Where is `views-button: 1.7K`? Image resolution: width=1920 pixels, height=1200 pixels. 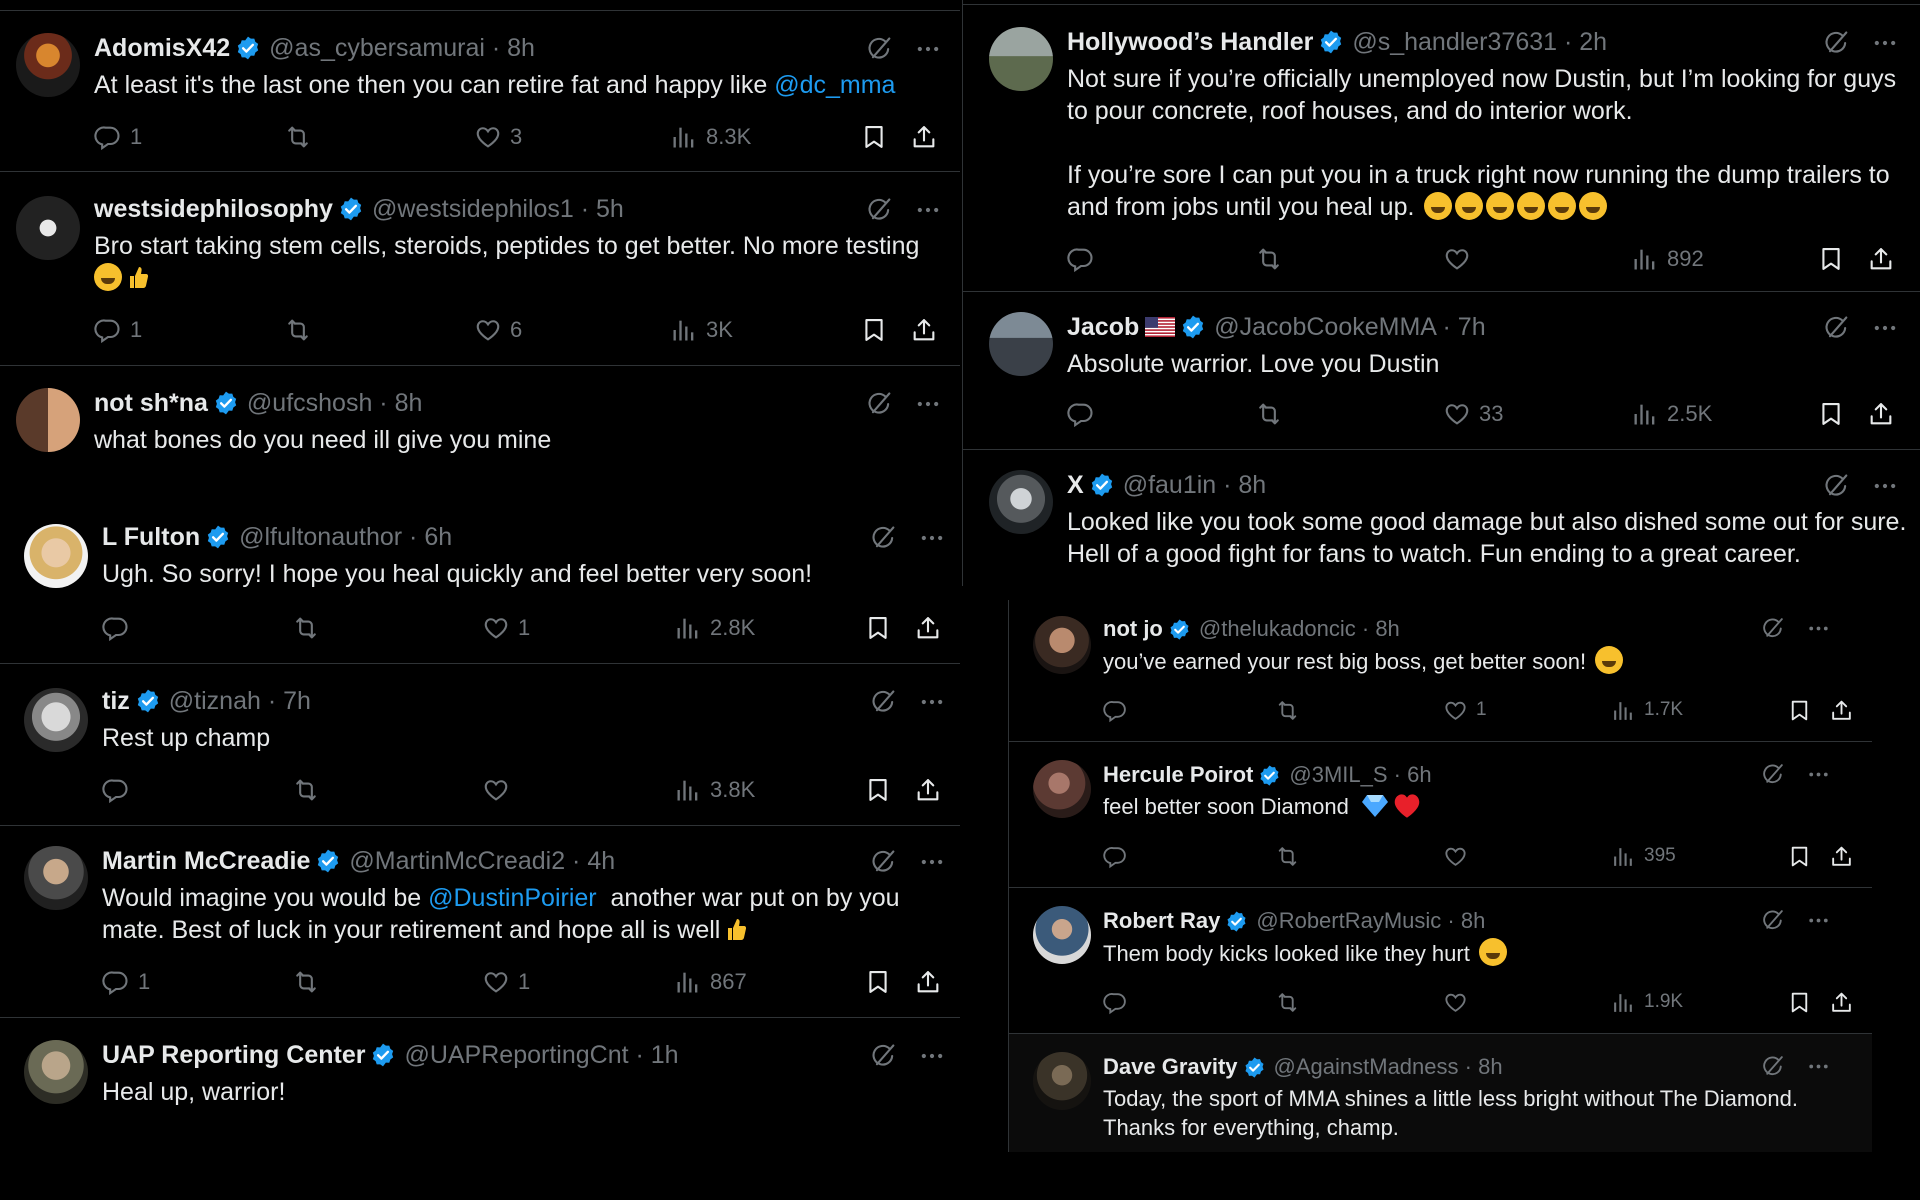 views-button: 1.7K is located at coordinates (1647, 710).